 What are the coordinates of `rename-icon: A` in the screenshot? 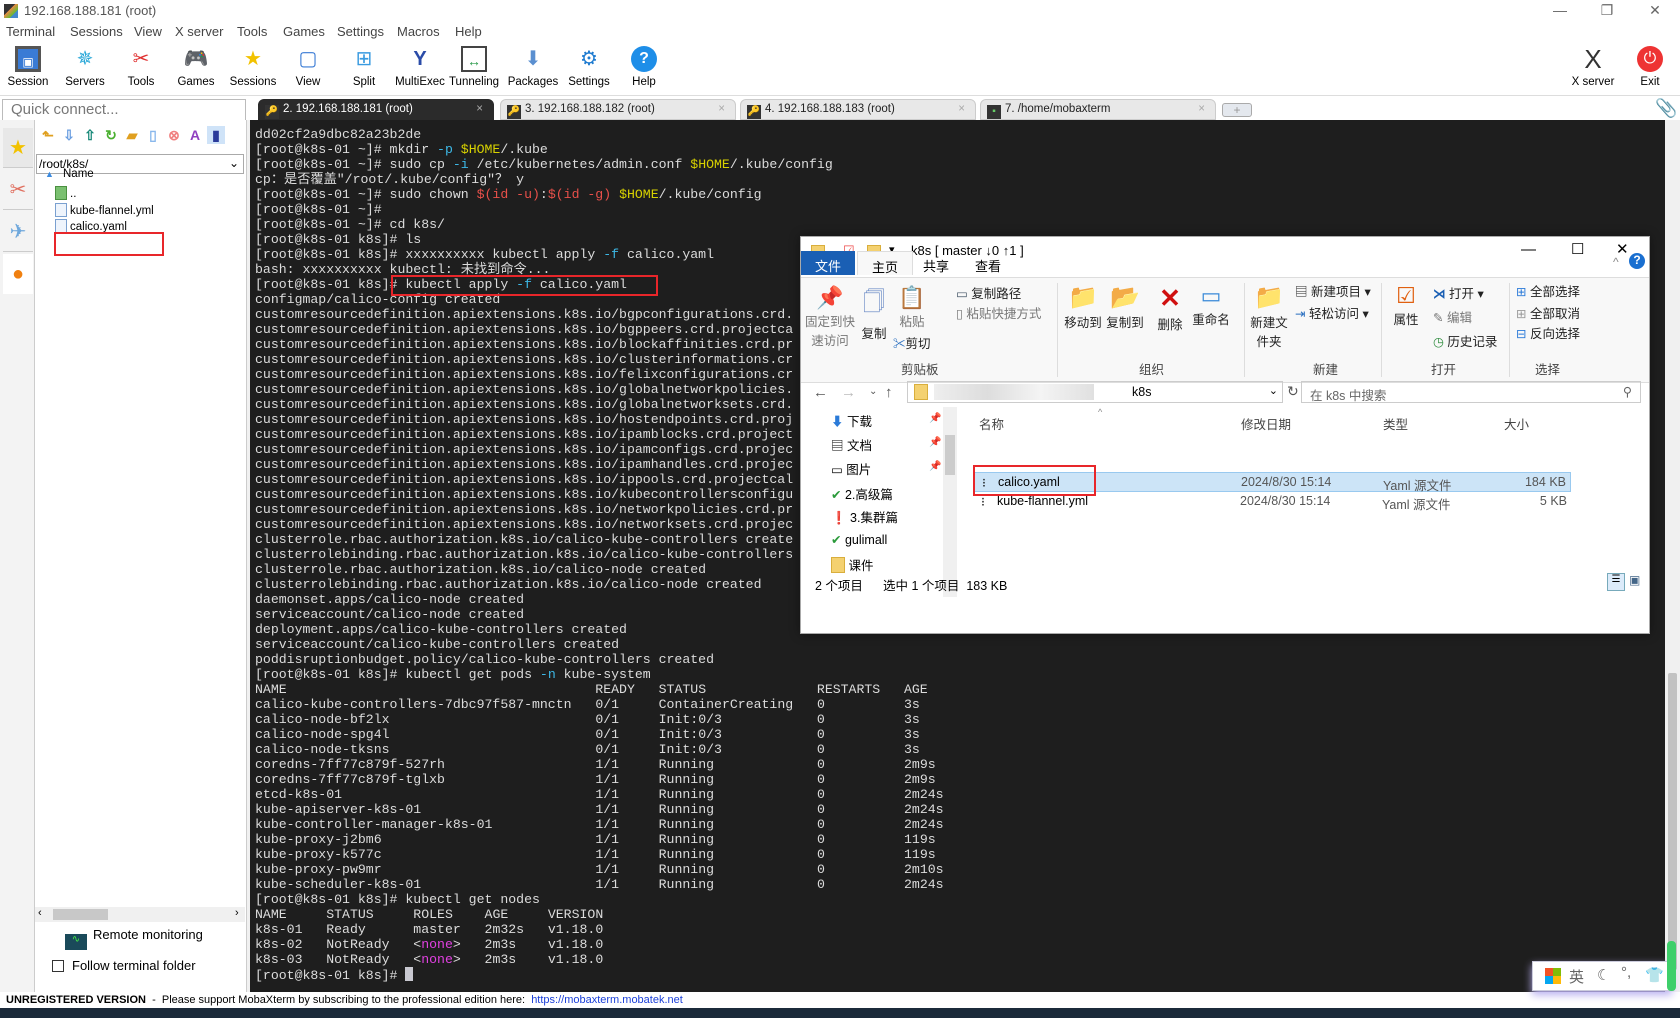 It's located at (195, 135).